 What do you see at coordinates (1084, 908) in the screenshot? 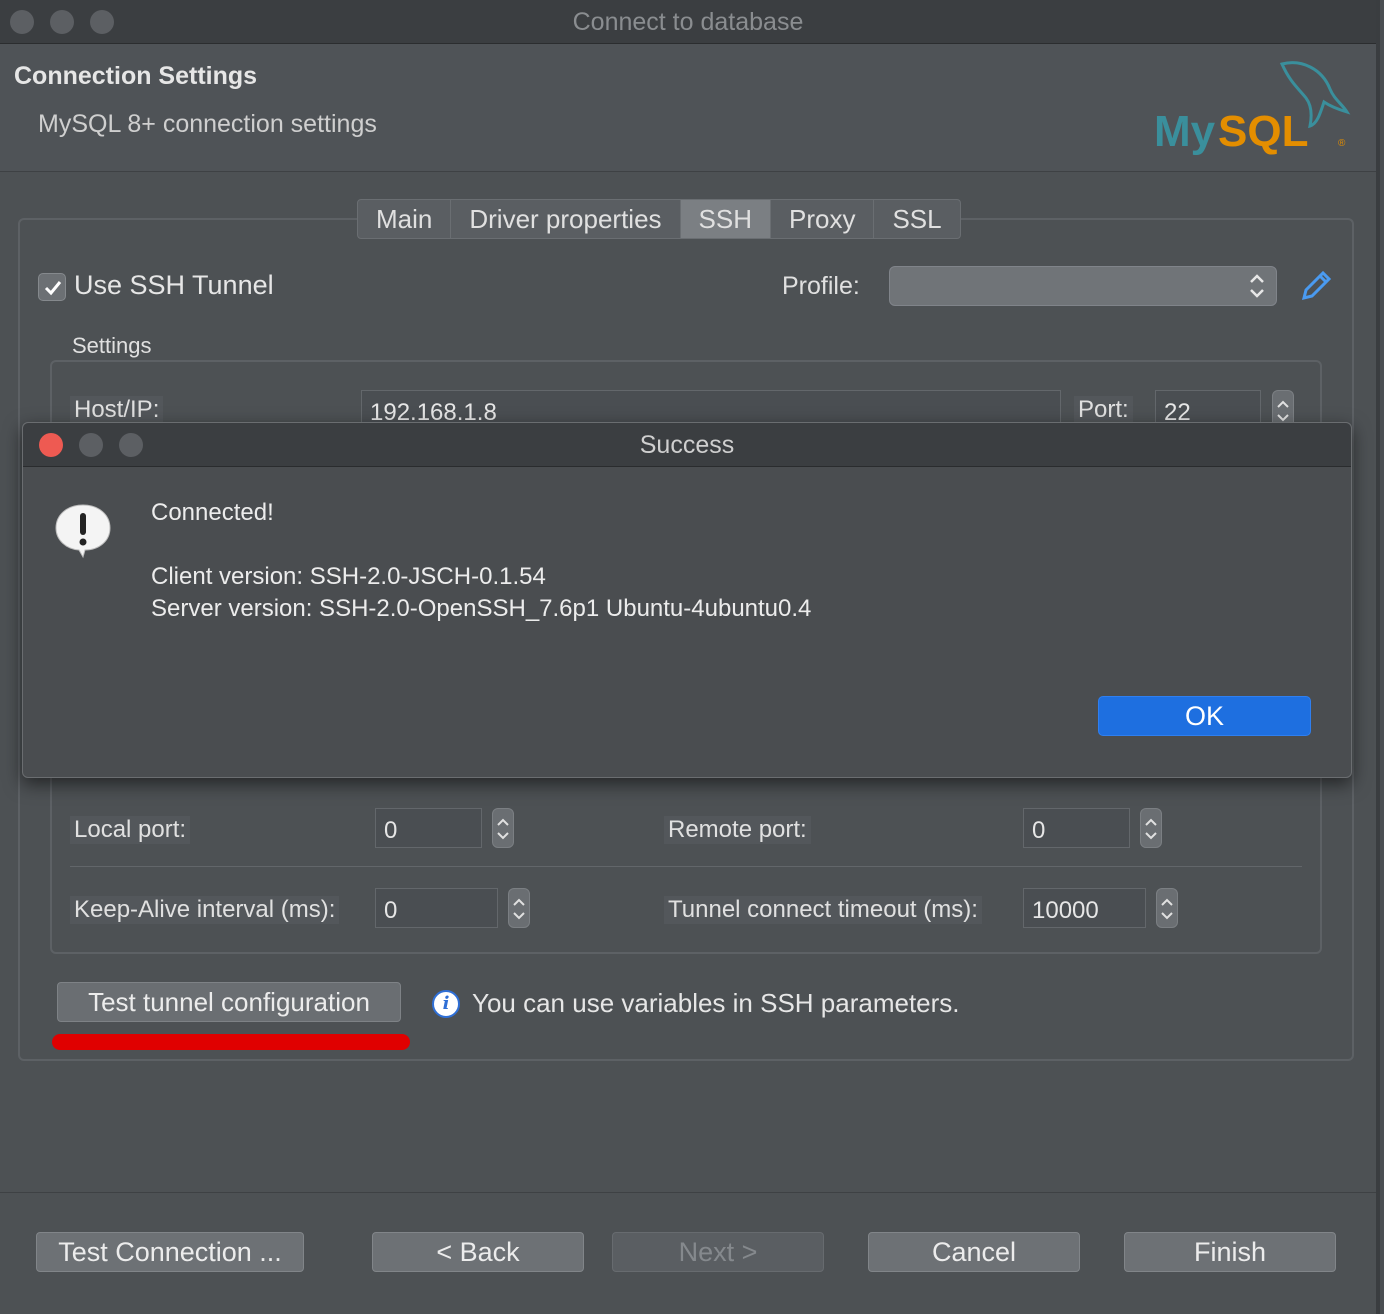
I see `timeout-input: 10000` at bounding box center [1084, 908].